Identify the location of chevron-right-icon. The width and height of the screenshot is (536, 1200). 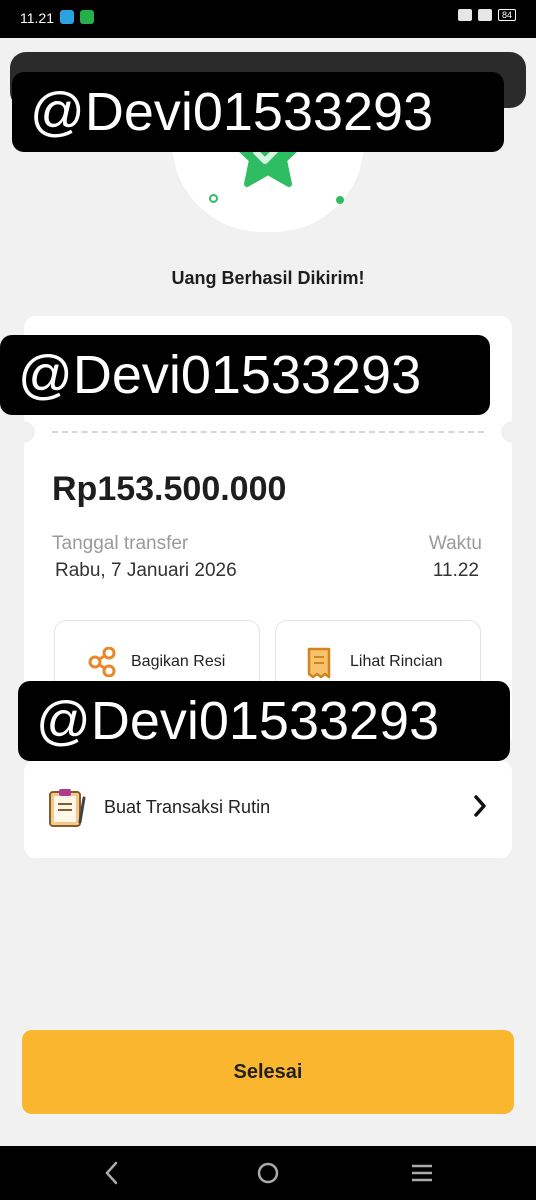
(480, 806).